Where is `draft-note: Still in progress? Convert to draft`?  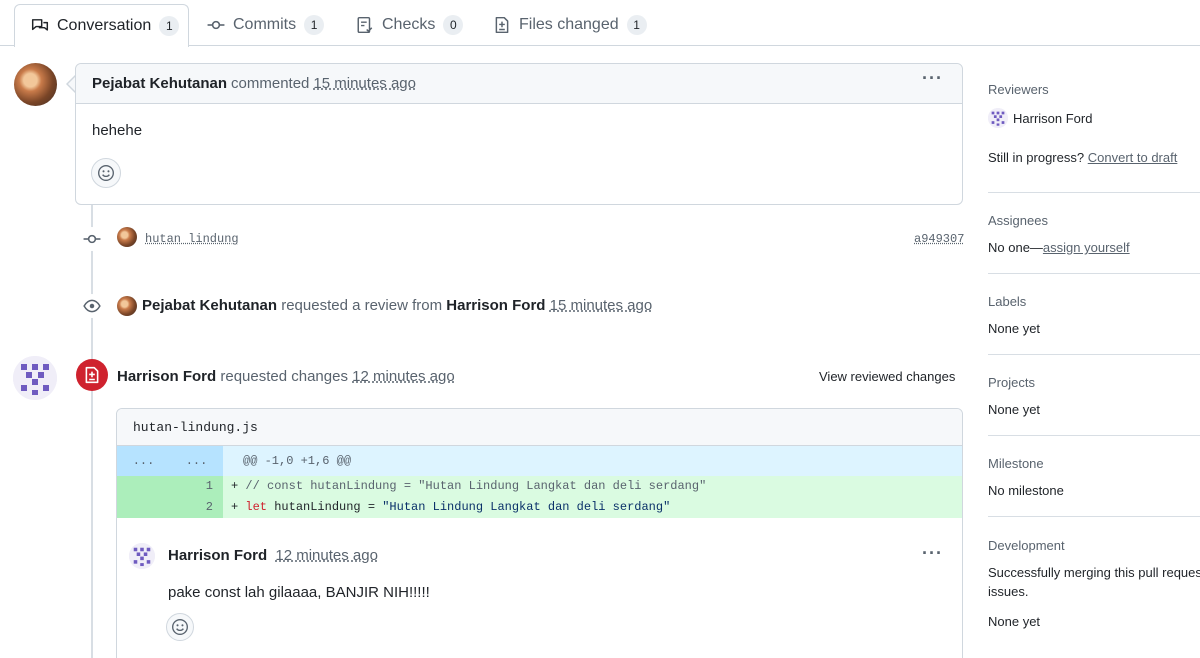
draft-note: Still in progress? Convert to draft is located at coordinates (1082, 157).